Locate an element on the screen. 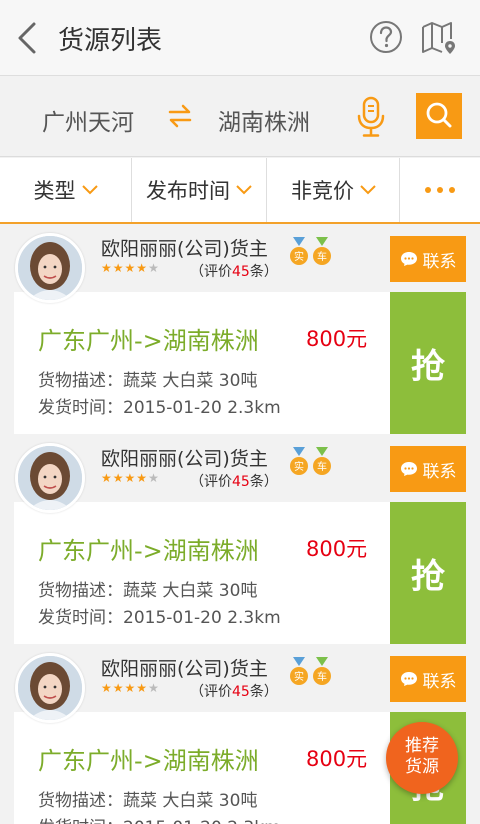 The height and width of the screenshot is (824, 480). header-bar: 货源列表 is located at coordinates (240, 38).